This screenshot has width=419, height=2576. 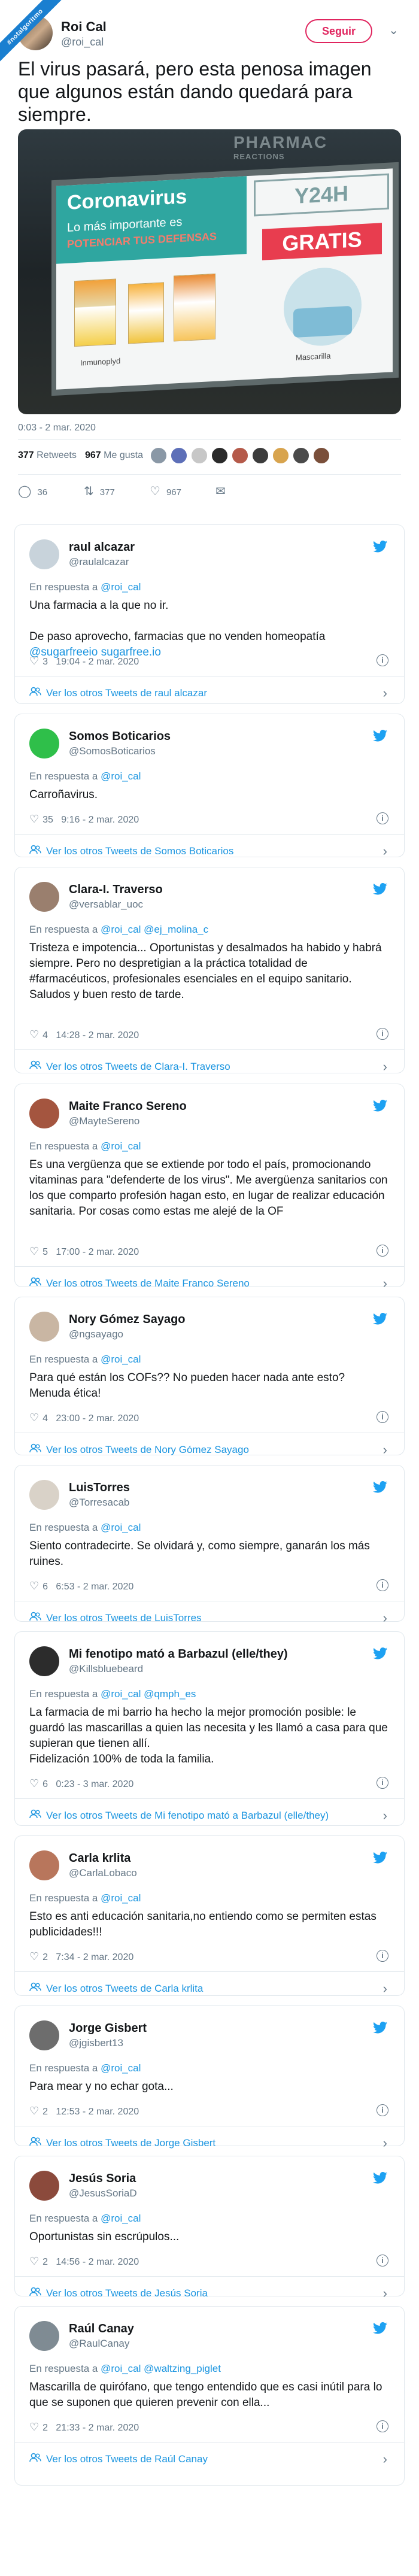 I want to click on reply-author-handle: @jgisbert13, so click(x=96, y=2043).